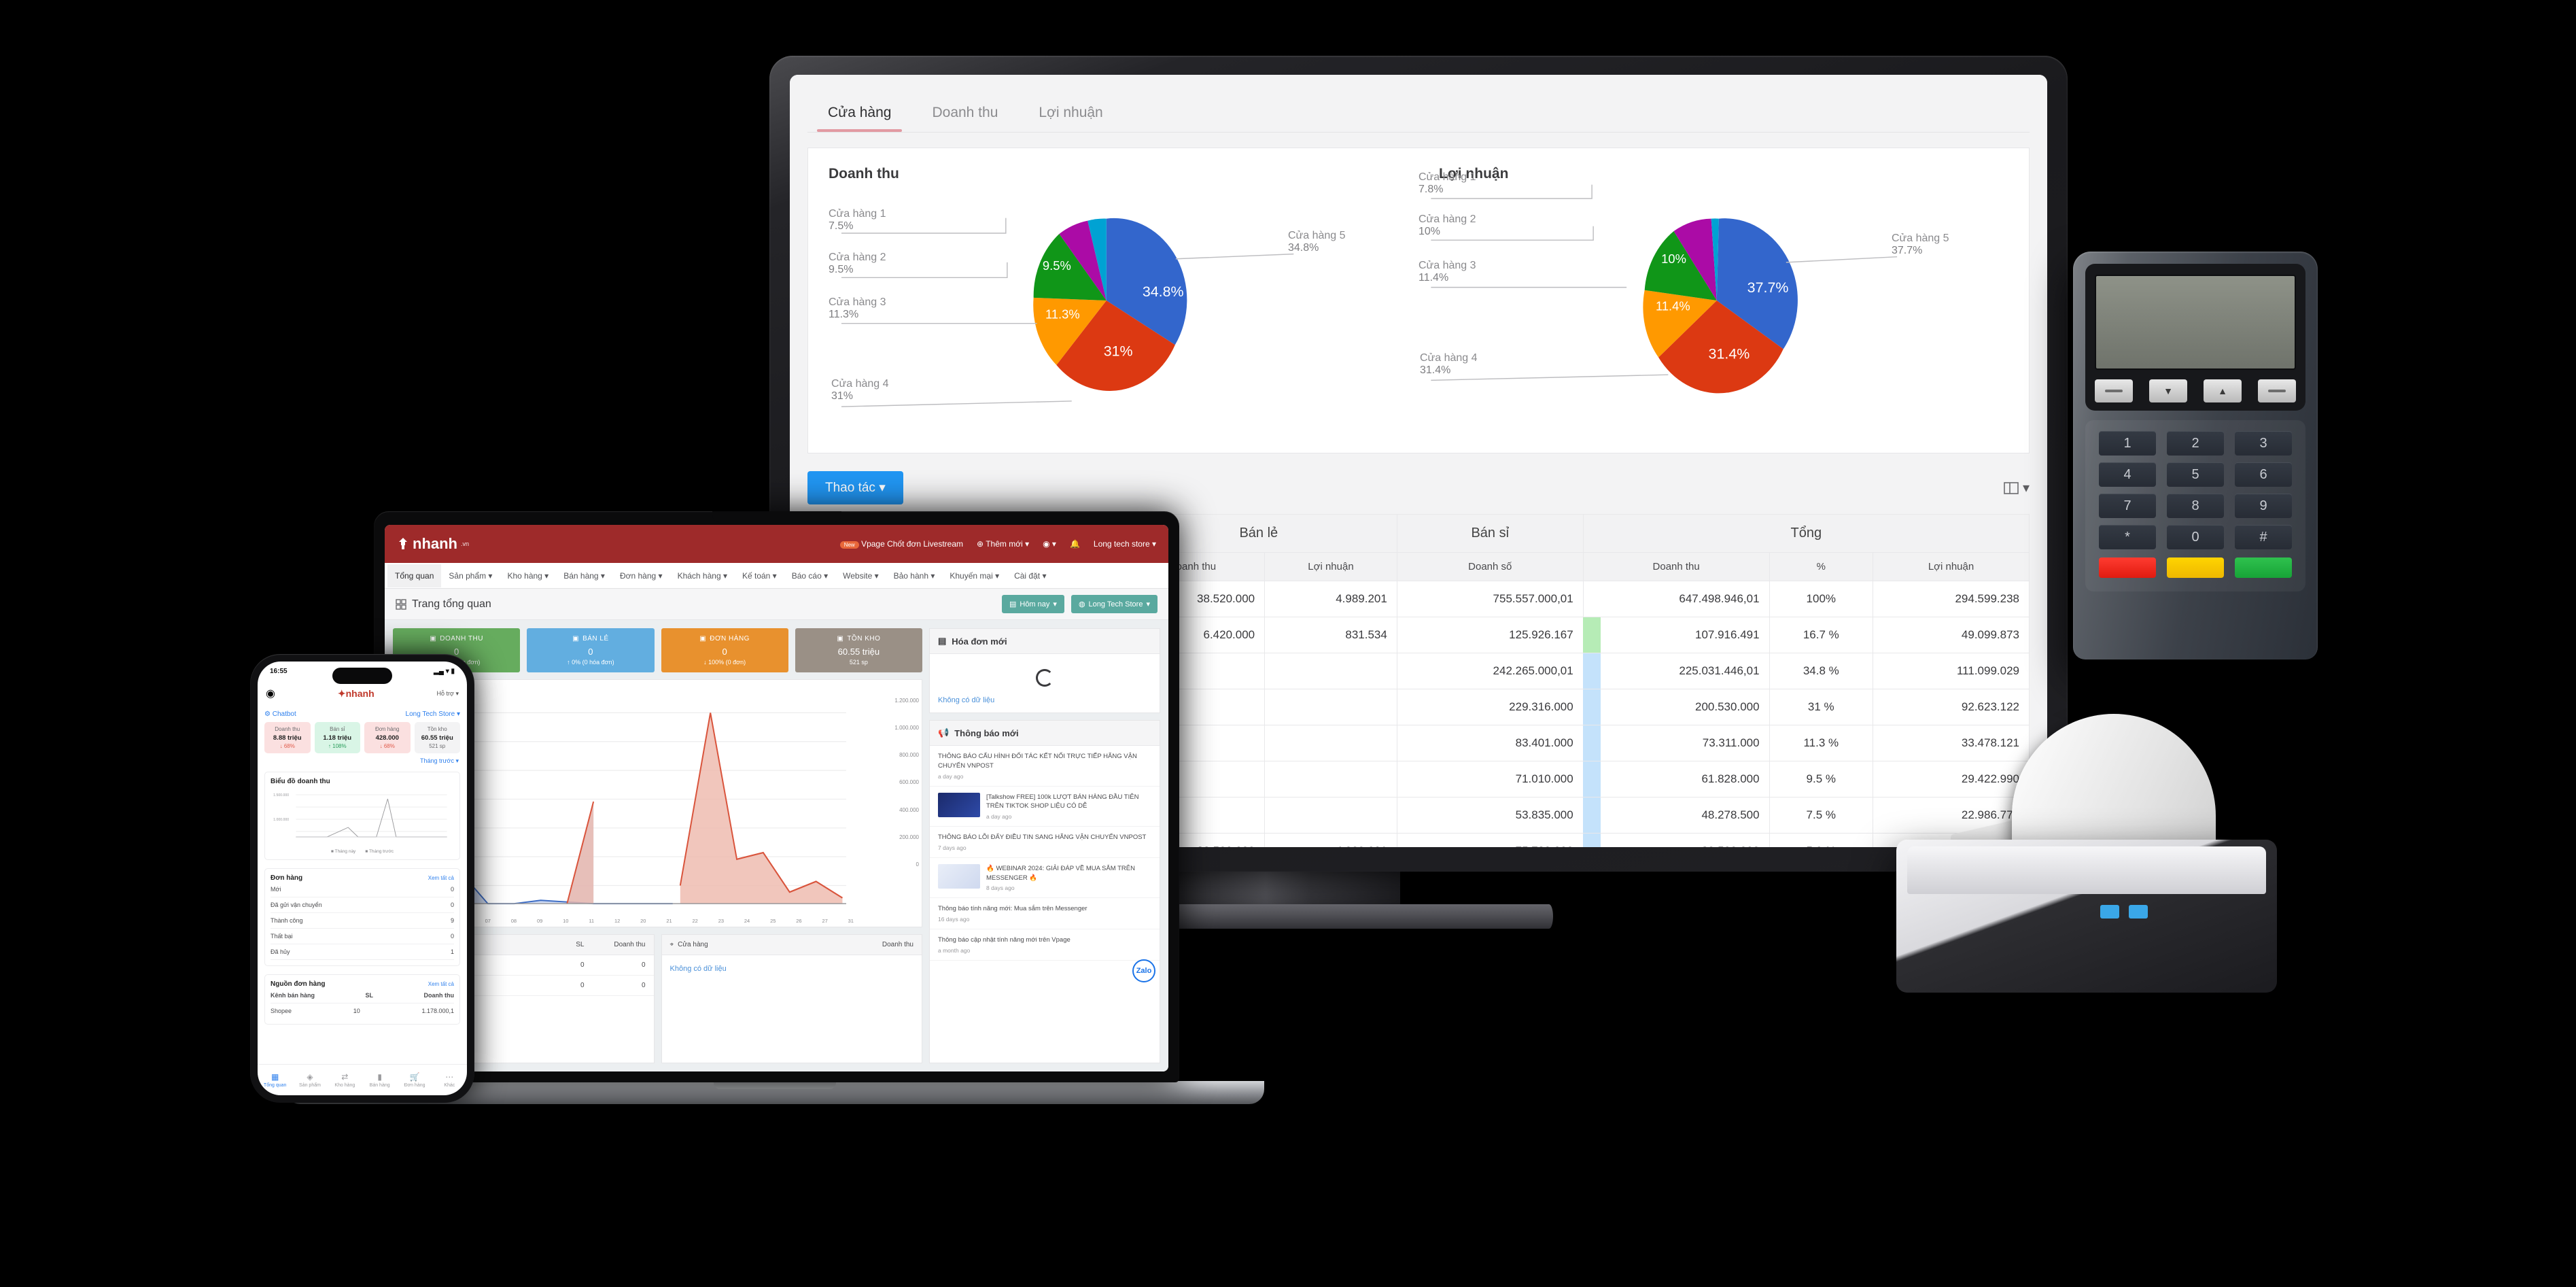 The width and height of the screenshot is (2576, 1287). I want to click on nav-item-3: Bán hàng ▾, so click(584, 575).